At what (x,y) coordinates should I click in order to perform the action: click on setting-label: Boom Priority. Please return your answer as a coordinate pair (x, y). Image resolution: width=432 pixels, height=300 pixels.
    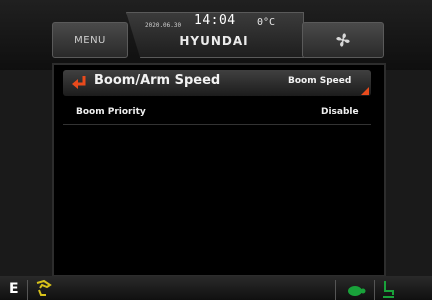
    Looking at the image, I should click on (111, 112).